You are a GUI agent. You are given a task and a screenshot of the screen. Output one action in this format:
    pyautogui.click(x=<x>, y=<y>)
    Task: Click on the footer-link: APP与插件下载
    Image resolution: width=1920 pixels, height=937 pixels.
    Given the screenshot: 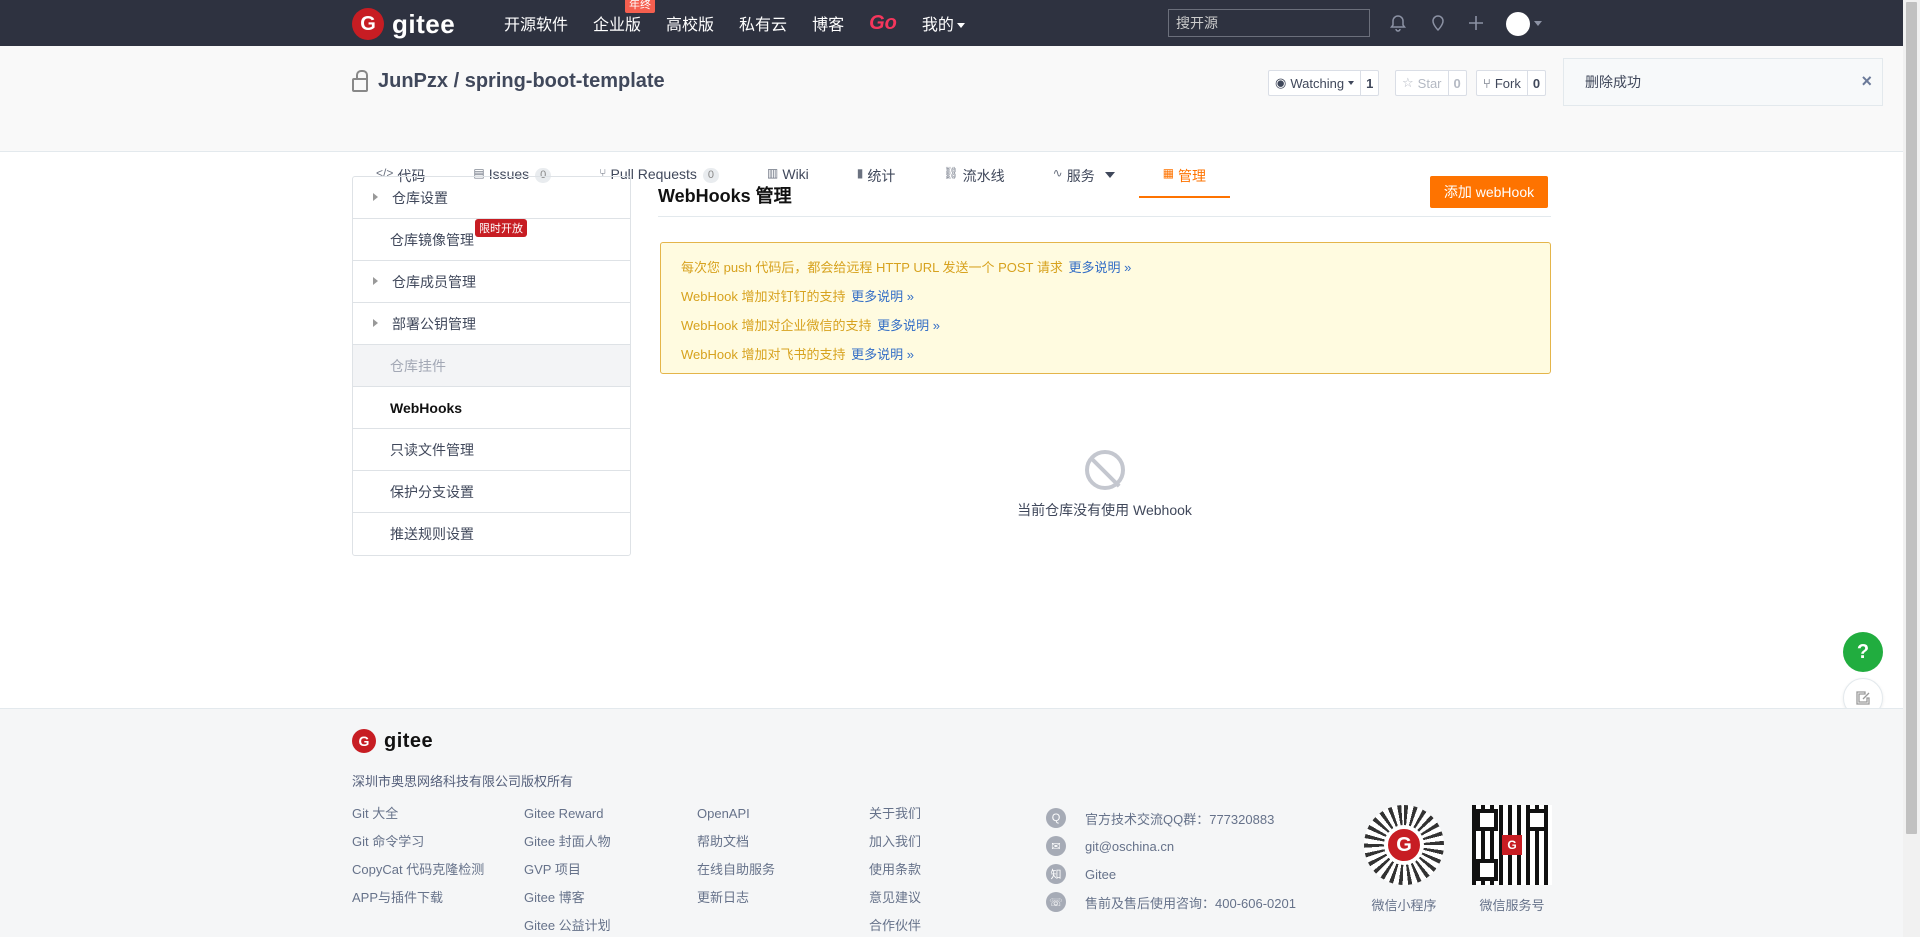 What is the action you would take?
    pyautogui.click(x=418, y=905)
    